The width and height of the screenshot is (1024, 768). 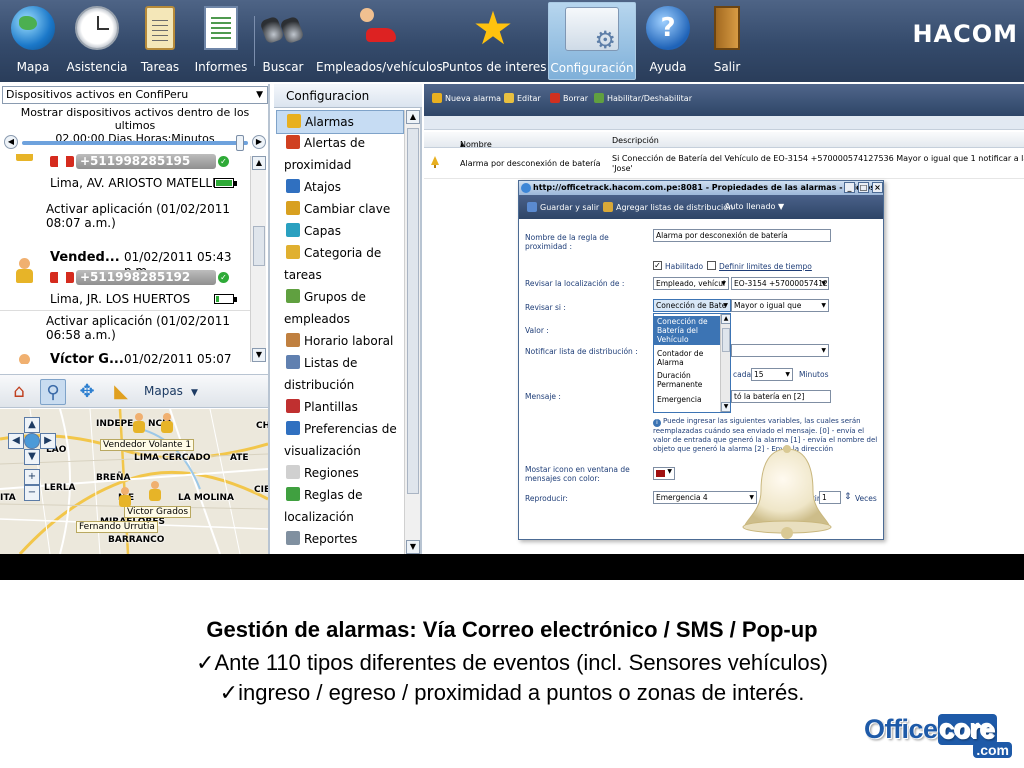 What do you see at coordinates (340, 473) in the screenshot?
I see `config-menu-item: Regiones` at bounding box center [340, 473].